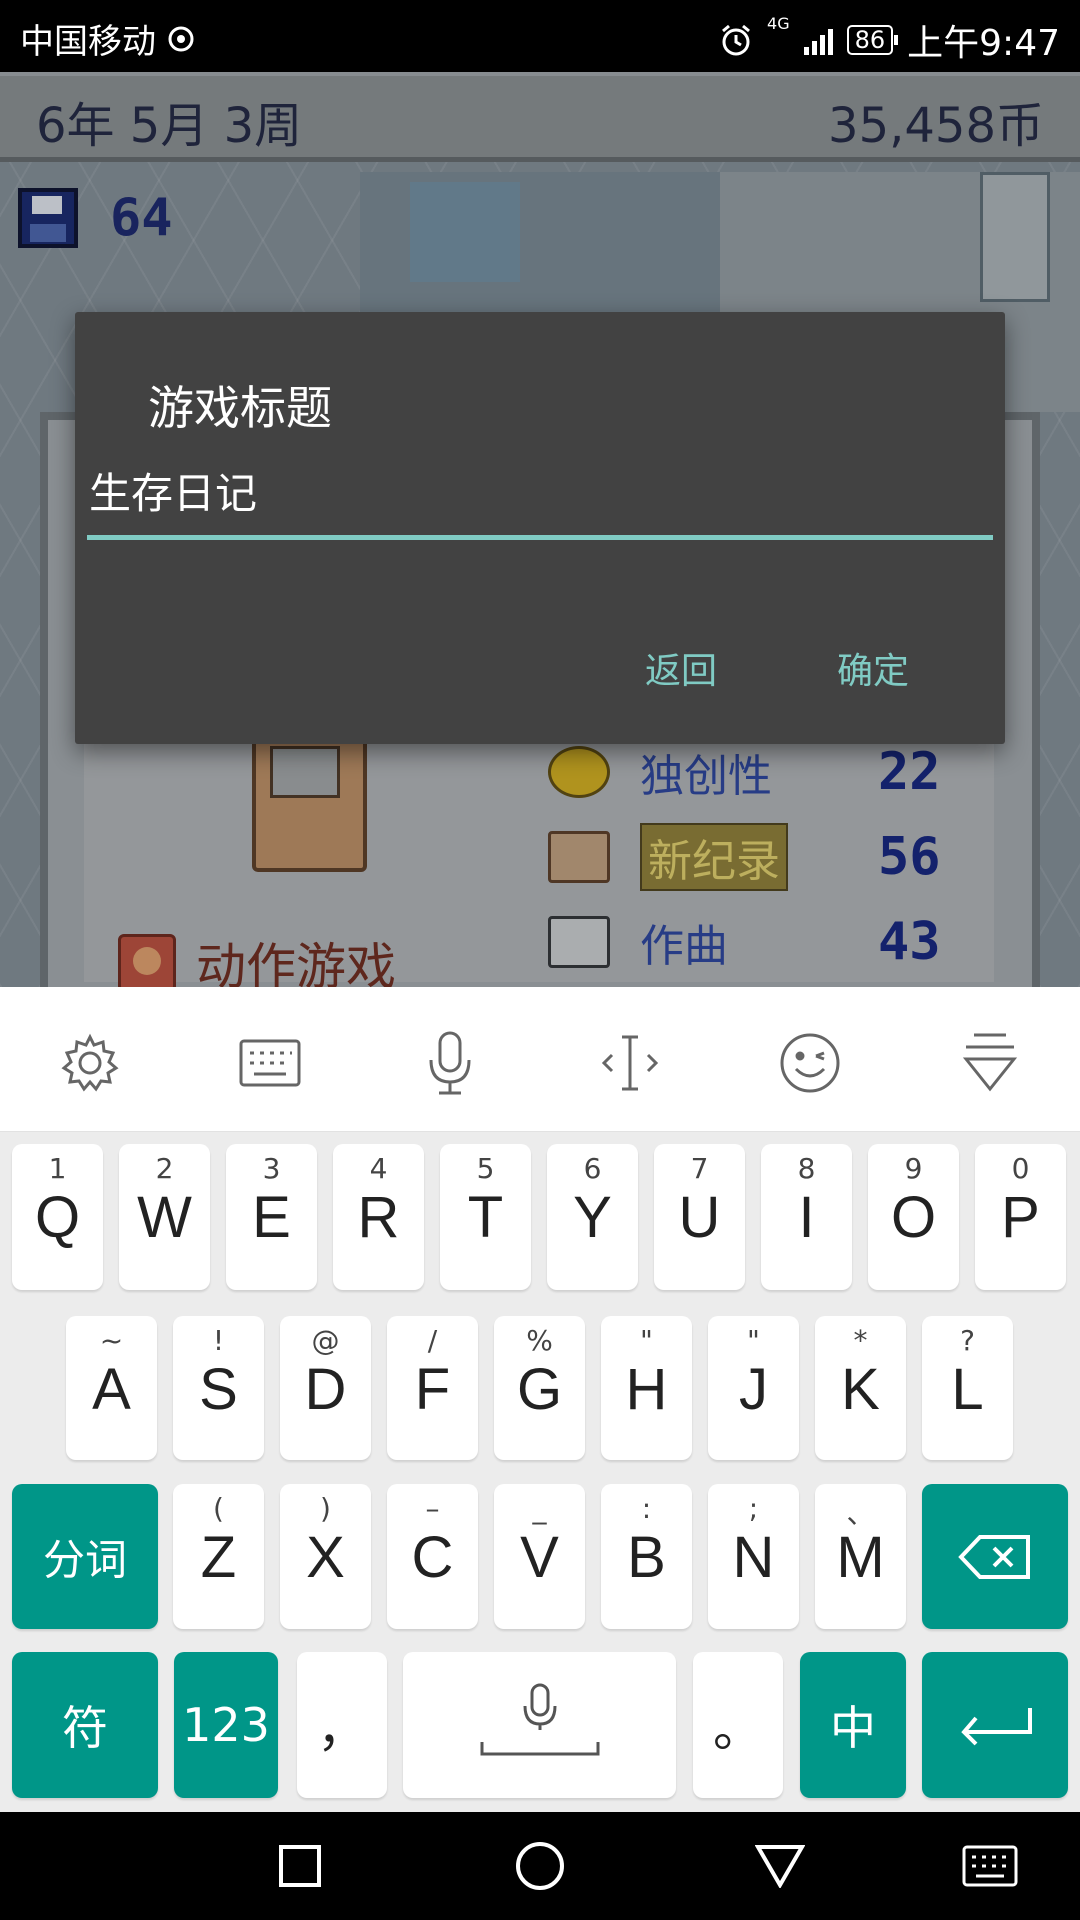 The height and width of the screenshot is (1920, 1080). What do you see at coordinates (681, 668) in the screenshot?
I see `back-button: 返回` at bounding box center [681, 668].